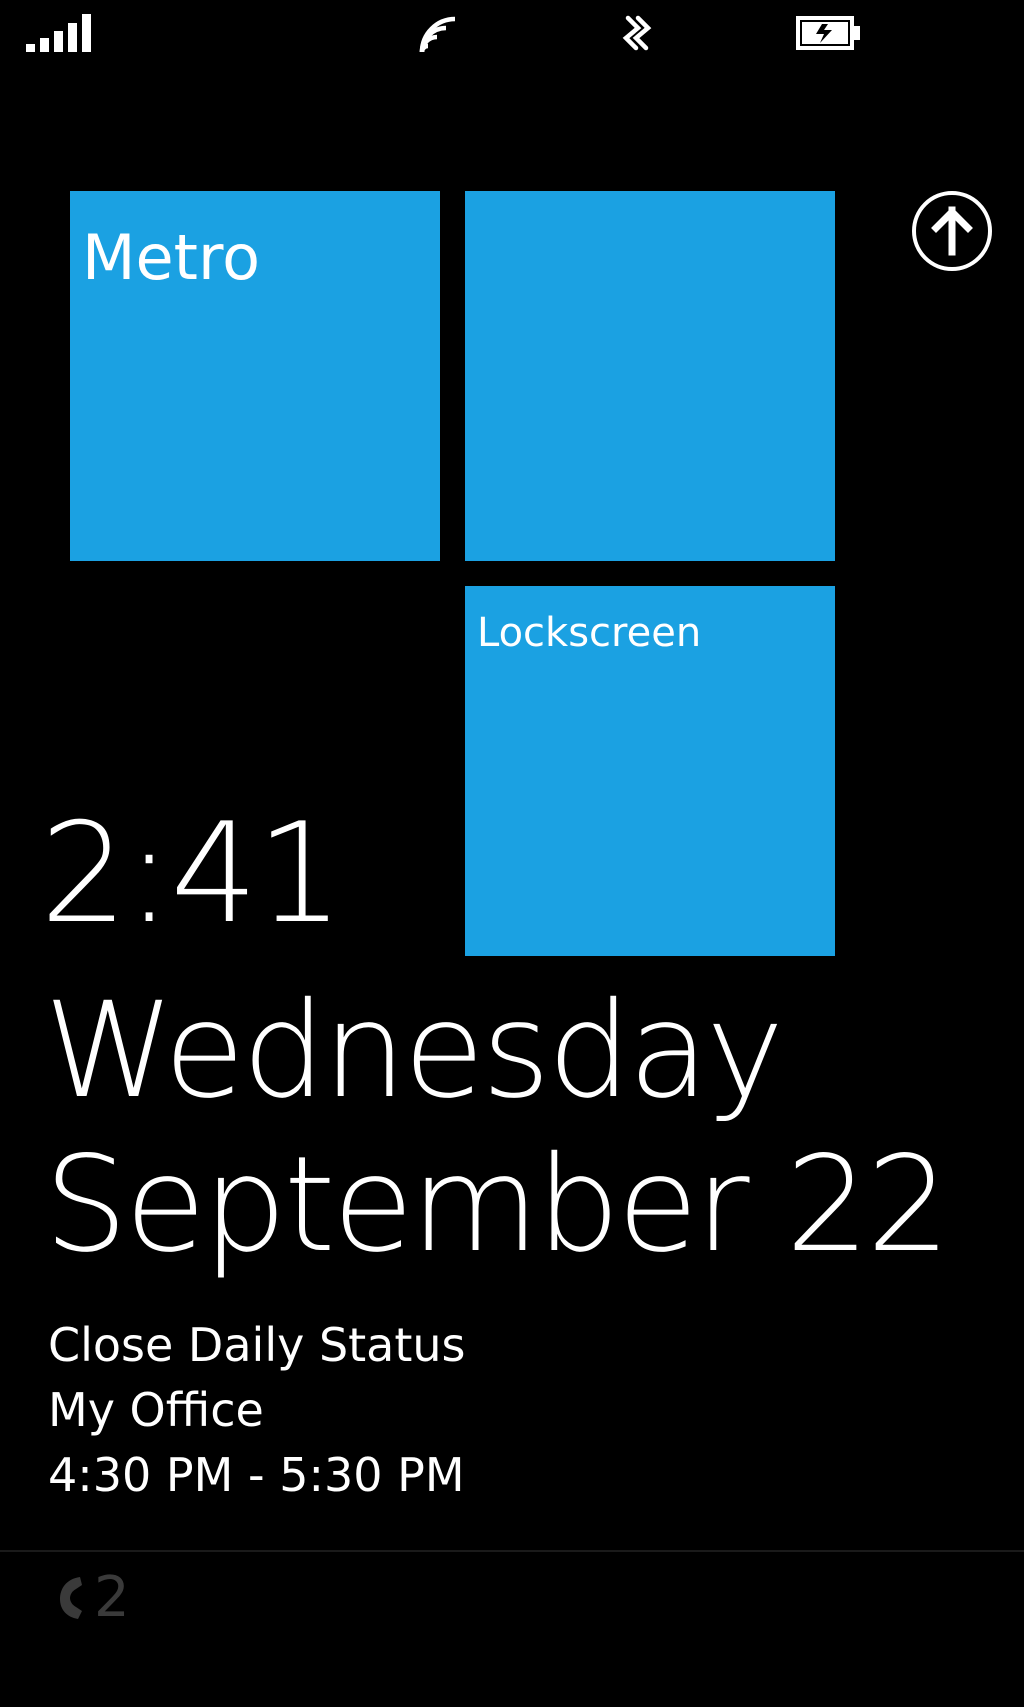 Image resolution: width=1024 pixels, height=1707 pixels. What do you see at coordinates (112, 1597) in the screenshot?
I see `missed-call-count: 2` at bounding box center [112, 1597].